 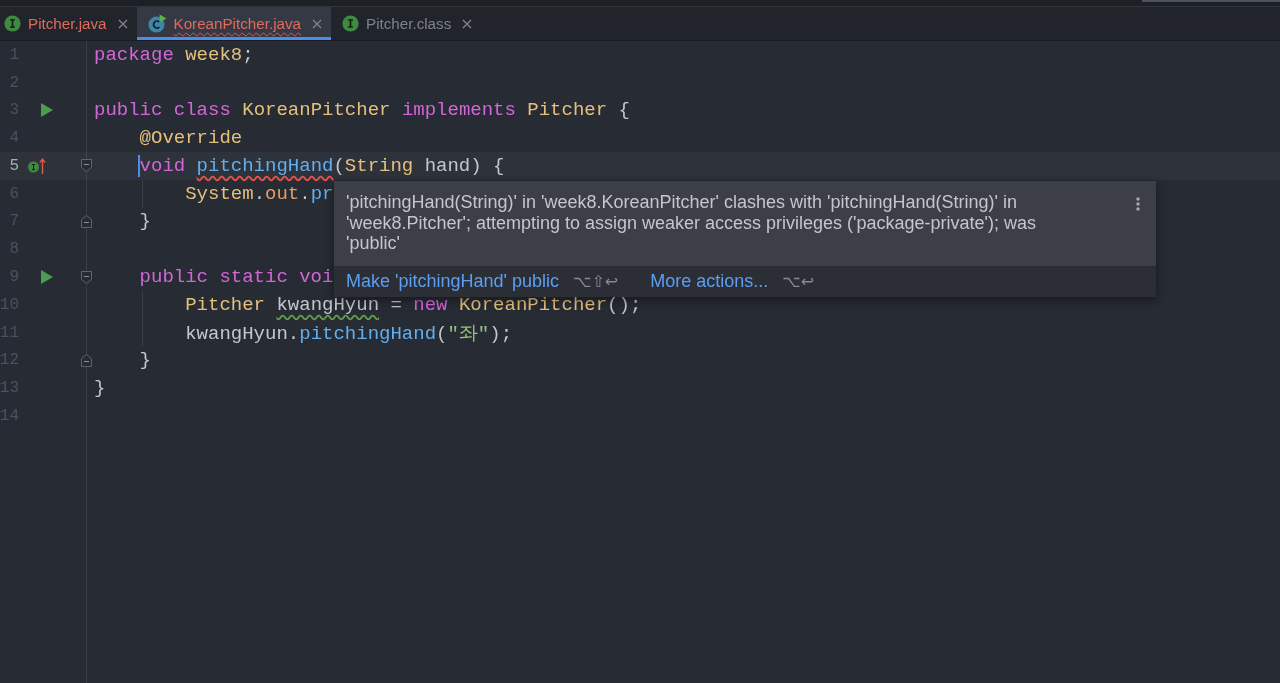 What do you see at coordinates (233, 23) in the screenshot?
I see `editor-tab: KoreanPitcher.java` at bounding box center [233, 23].